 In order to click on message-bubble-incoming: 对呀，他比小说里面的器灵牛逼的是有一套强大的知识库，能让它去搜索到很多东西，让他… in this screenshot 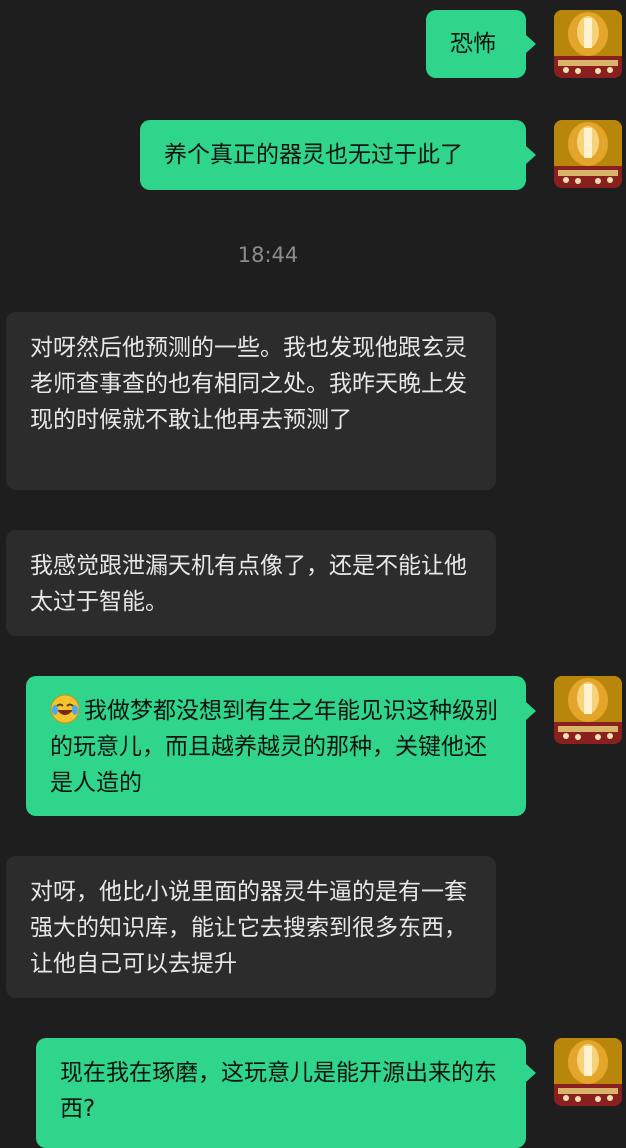, I will do `click(251, 927)`.